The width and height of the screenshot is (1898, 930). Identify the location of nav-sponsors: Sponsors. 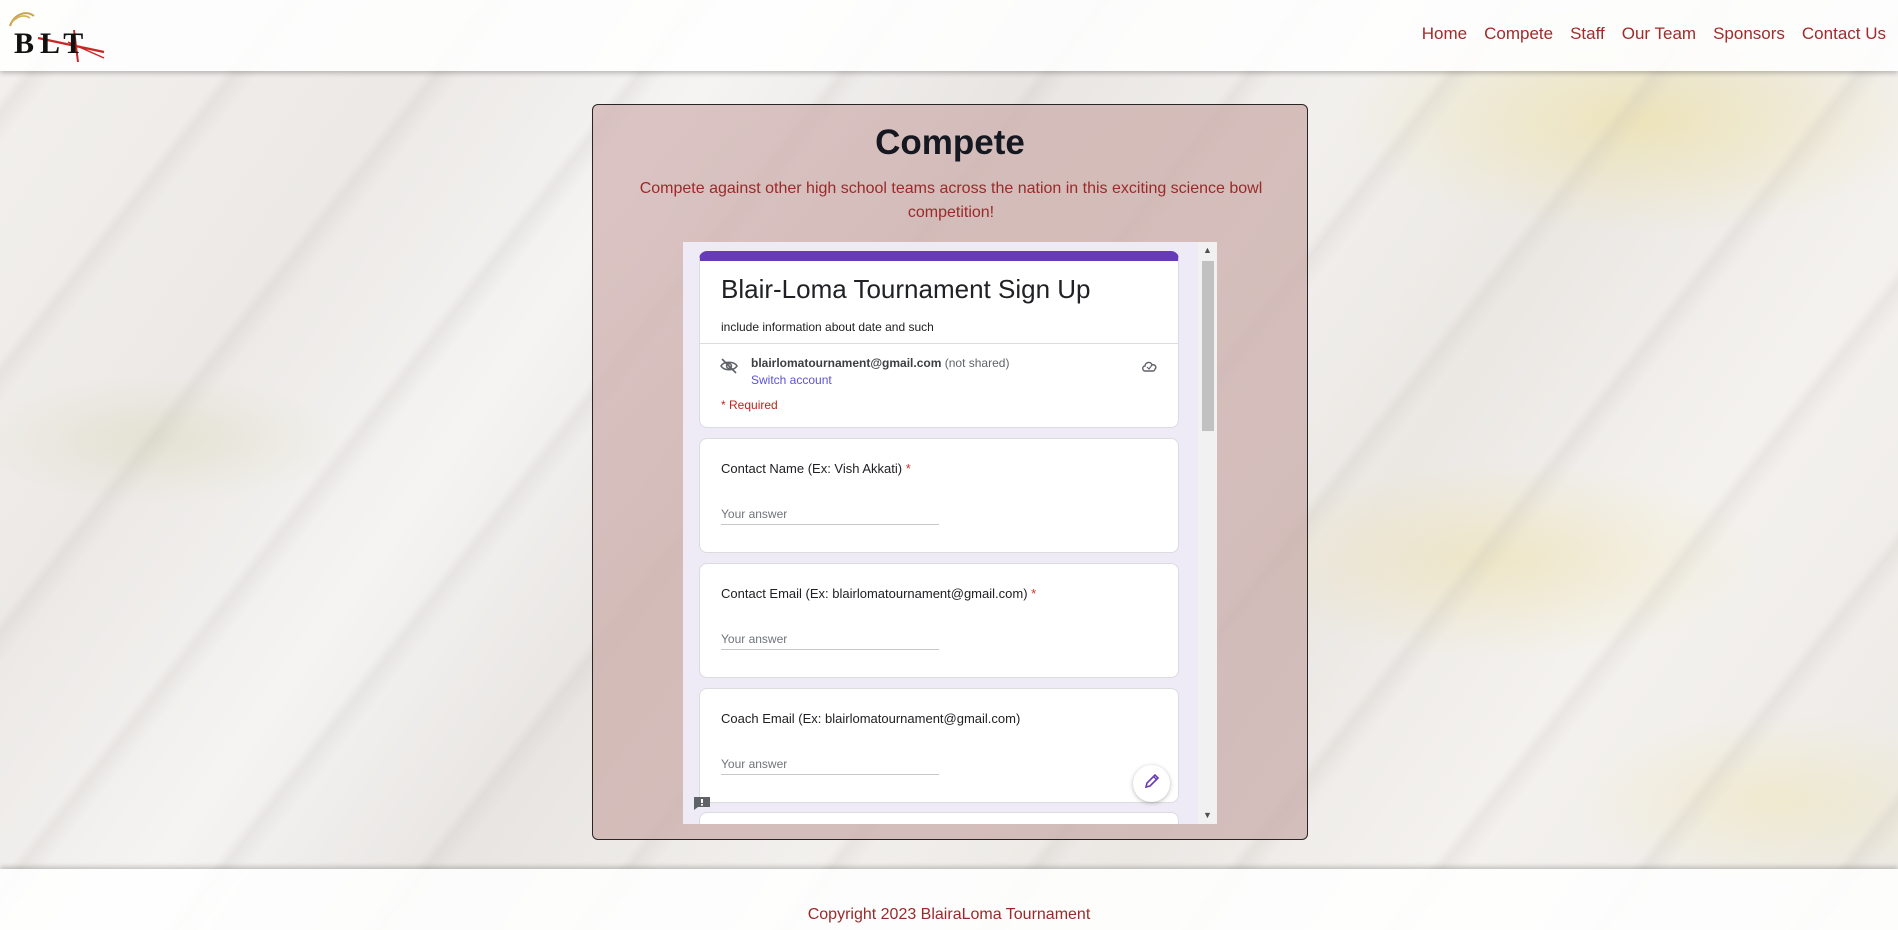
(1749, 34).